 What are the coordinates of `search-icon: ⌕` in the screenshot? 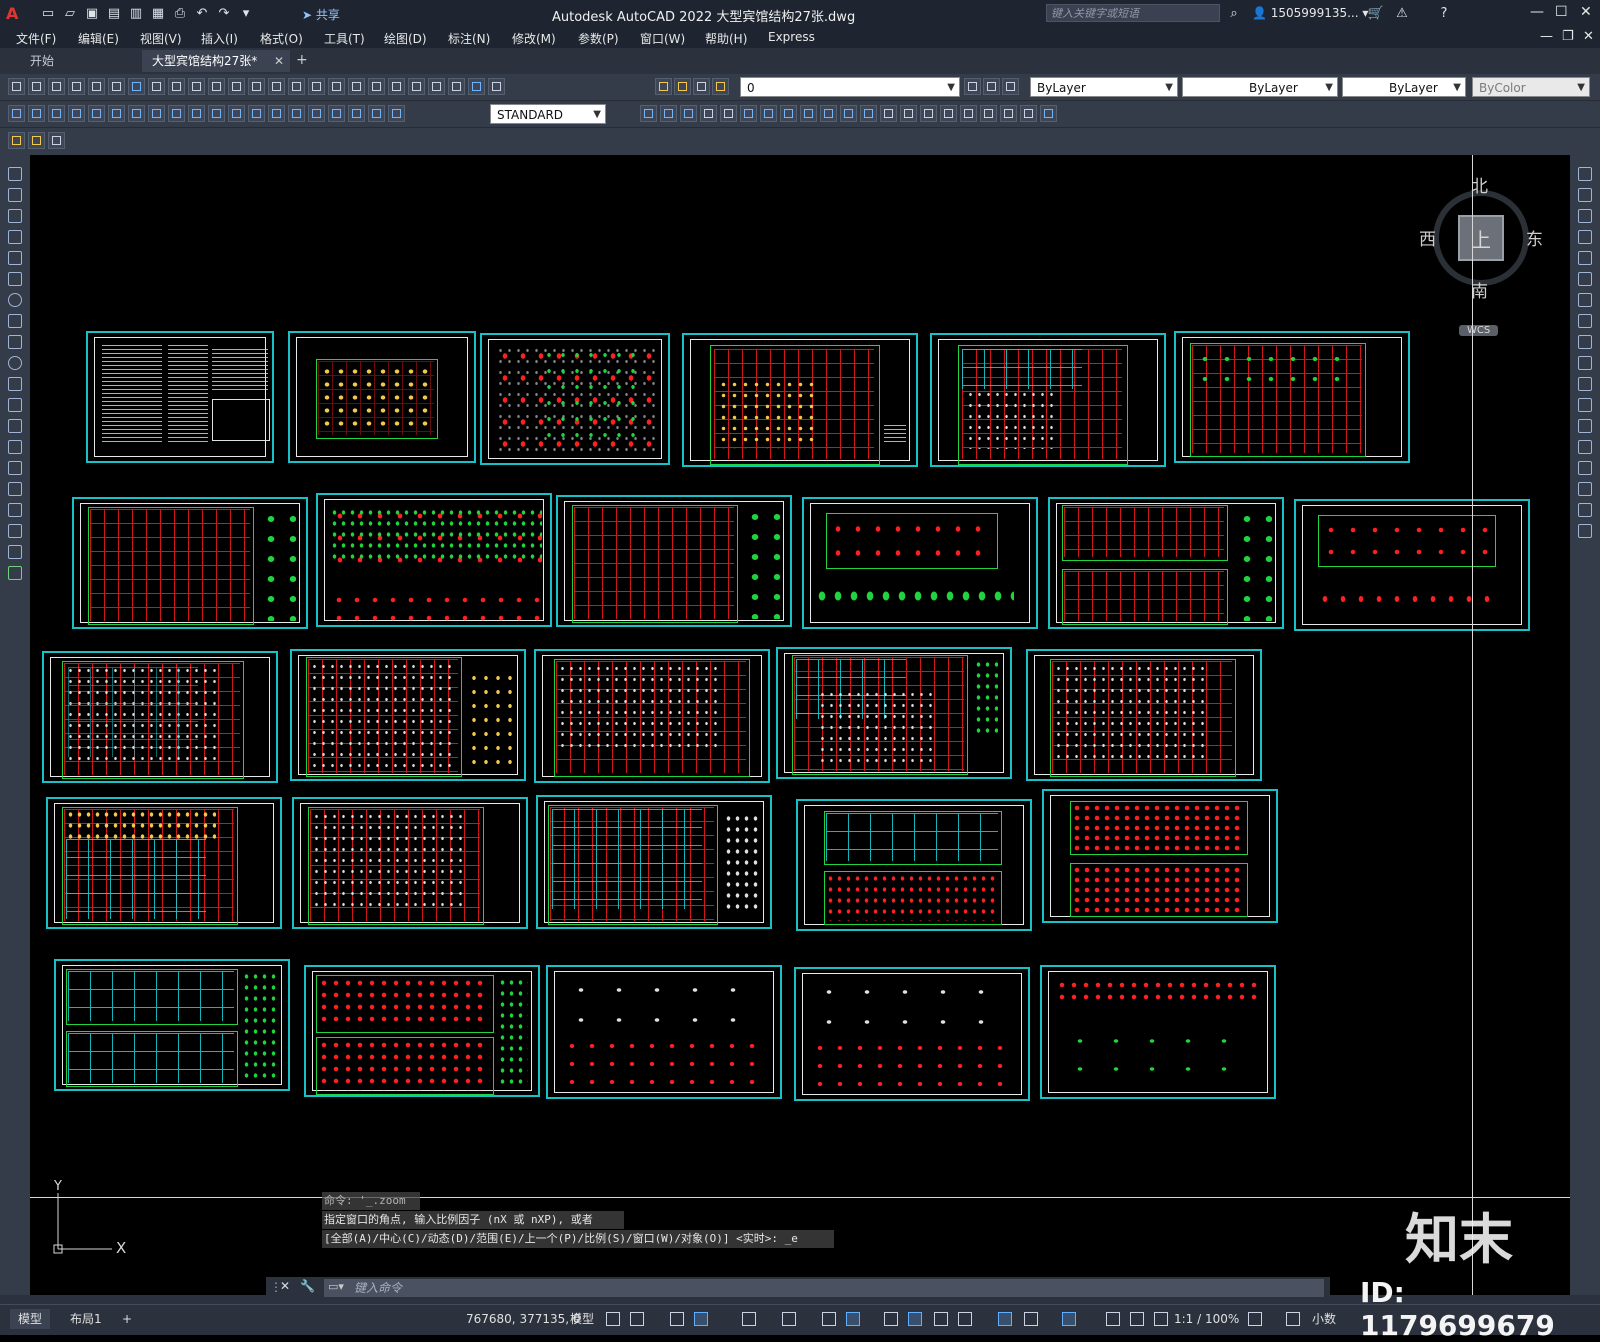 It's located at (1234, 13).